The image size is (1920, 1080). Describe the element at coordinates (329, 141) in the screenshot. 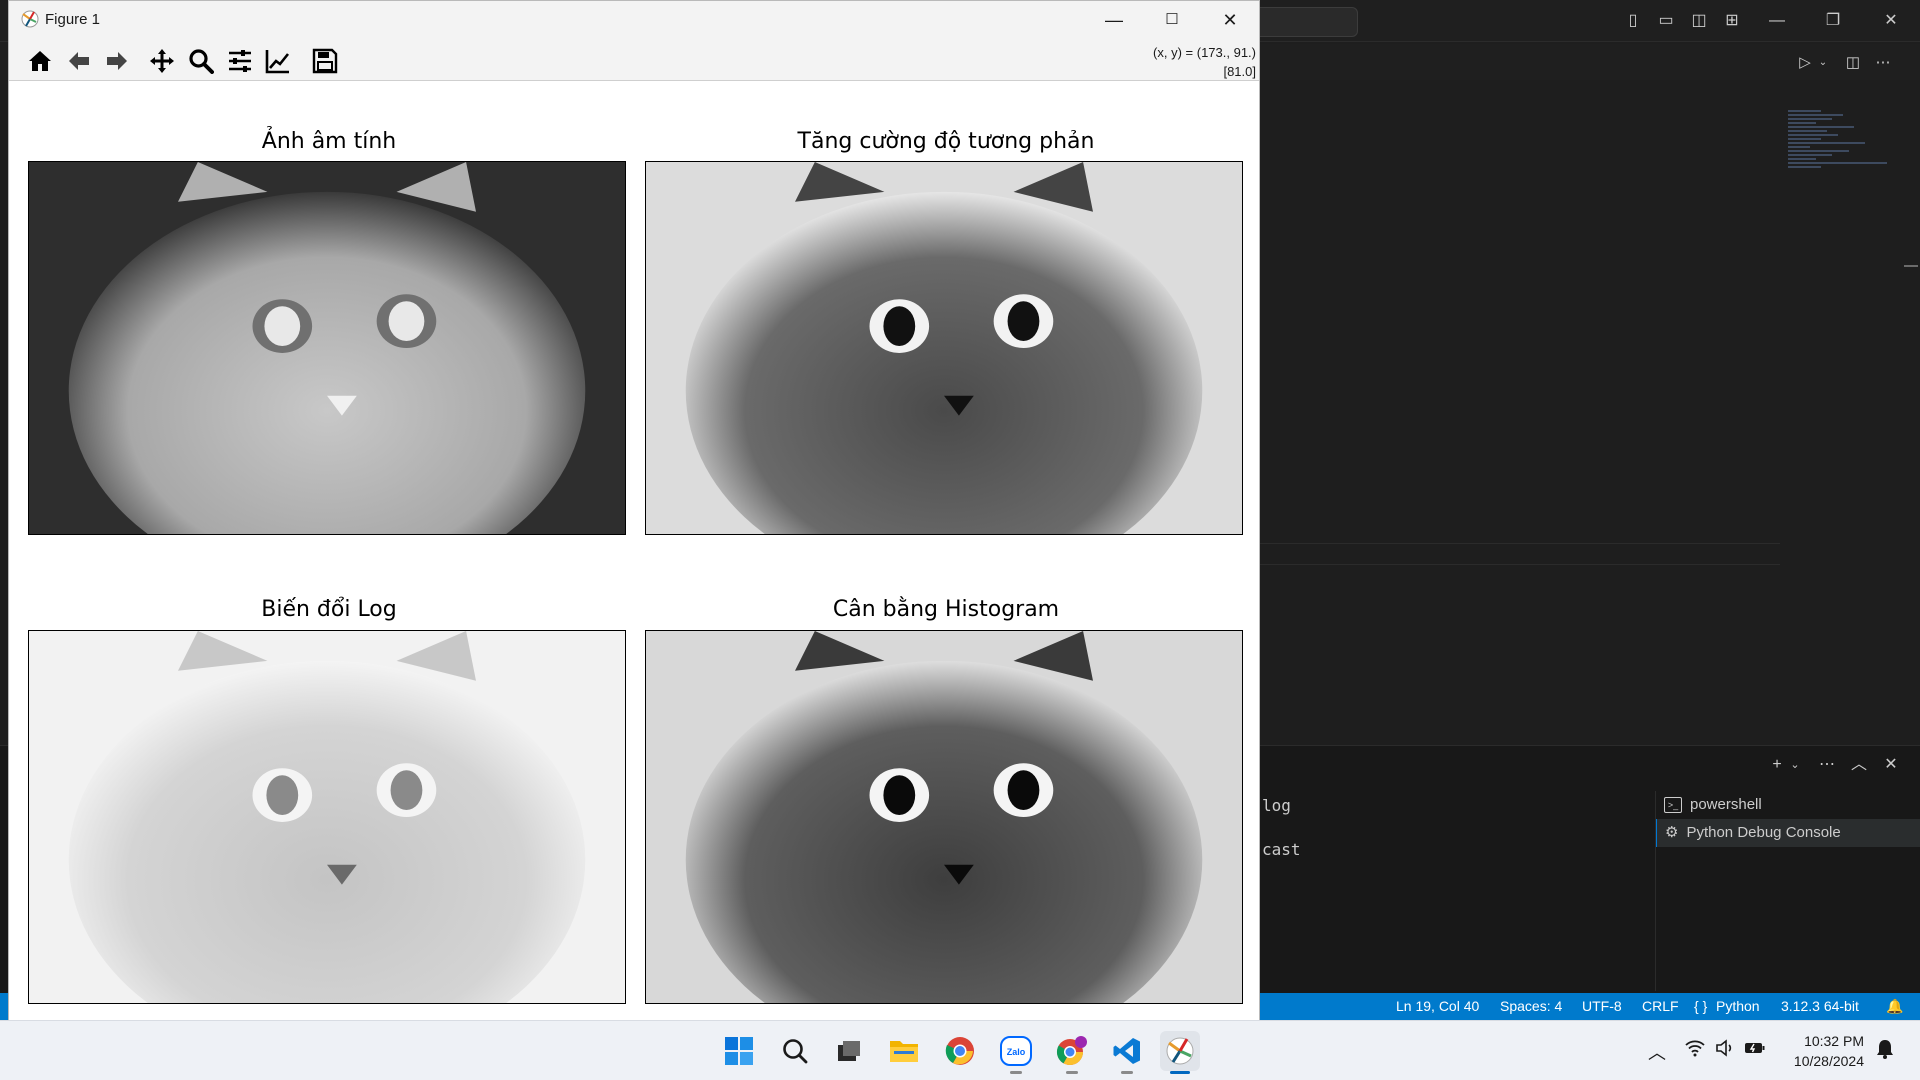

I see `subplot-title: Ảnh âm tính` at that location.